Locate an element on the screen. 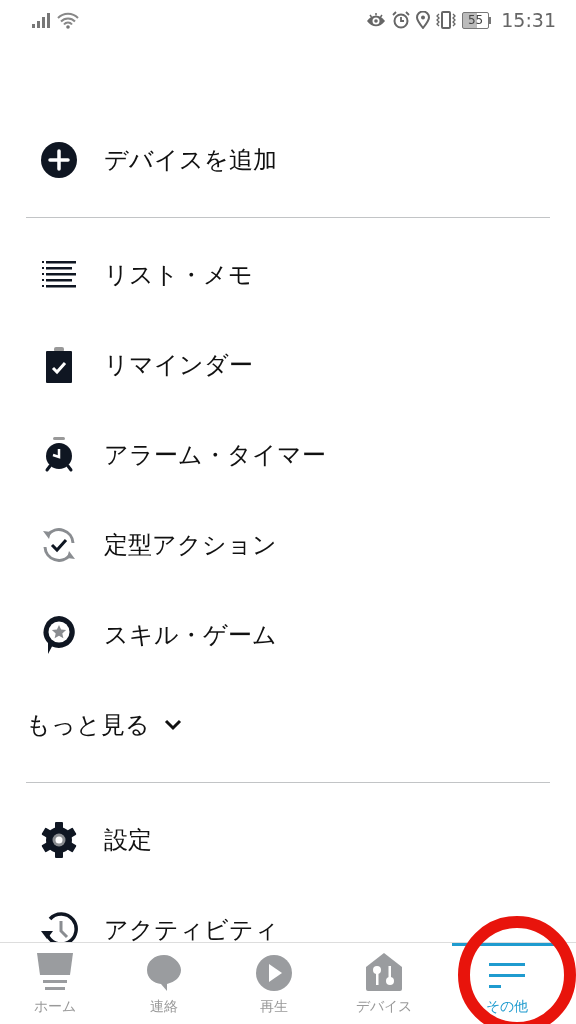 This screenshot has height=1024, width=576. wifi-icon is located at coordinates (68, 20).